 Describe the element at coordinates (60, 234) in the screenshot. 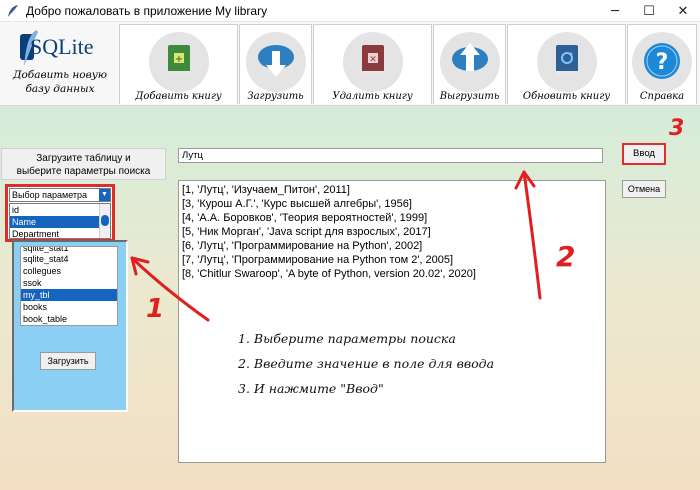

I see `param-option-department: Department` at that location.